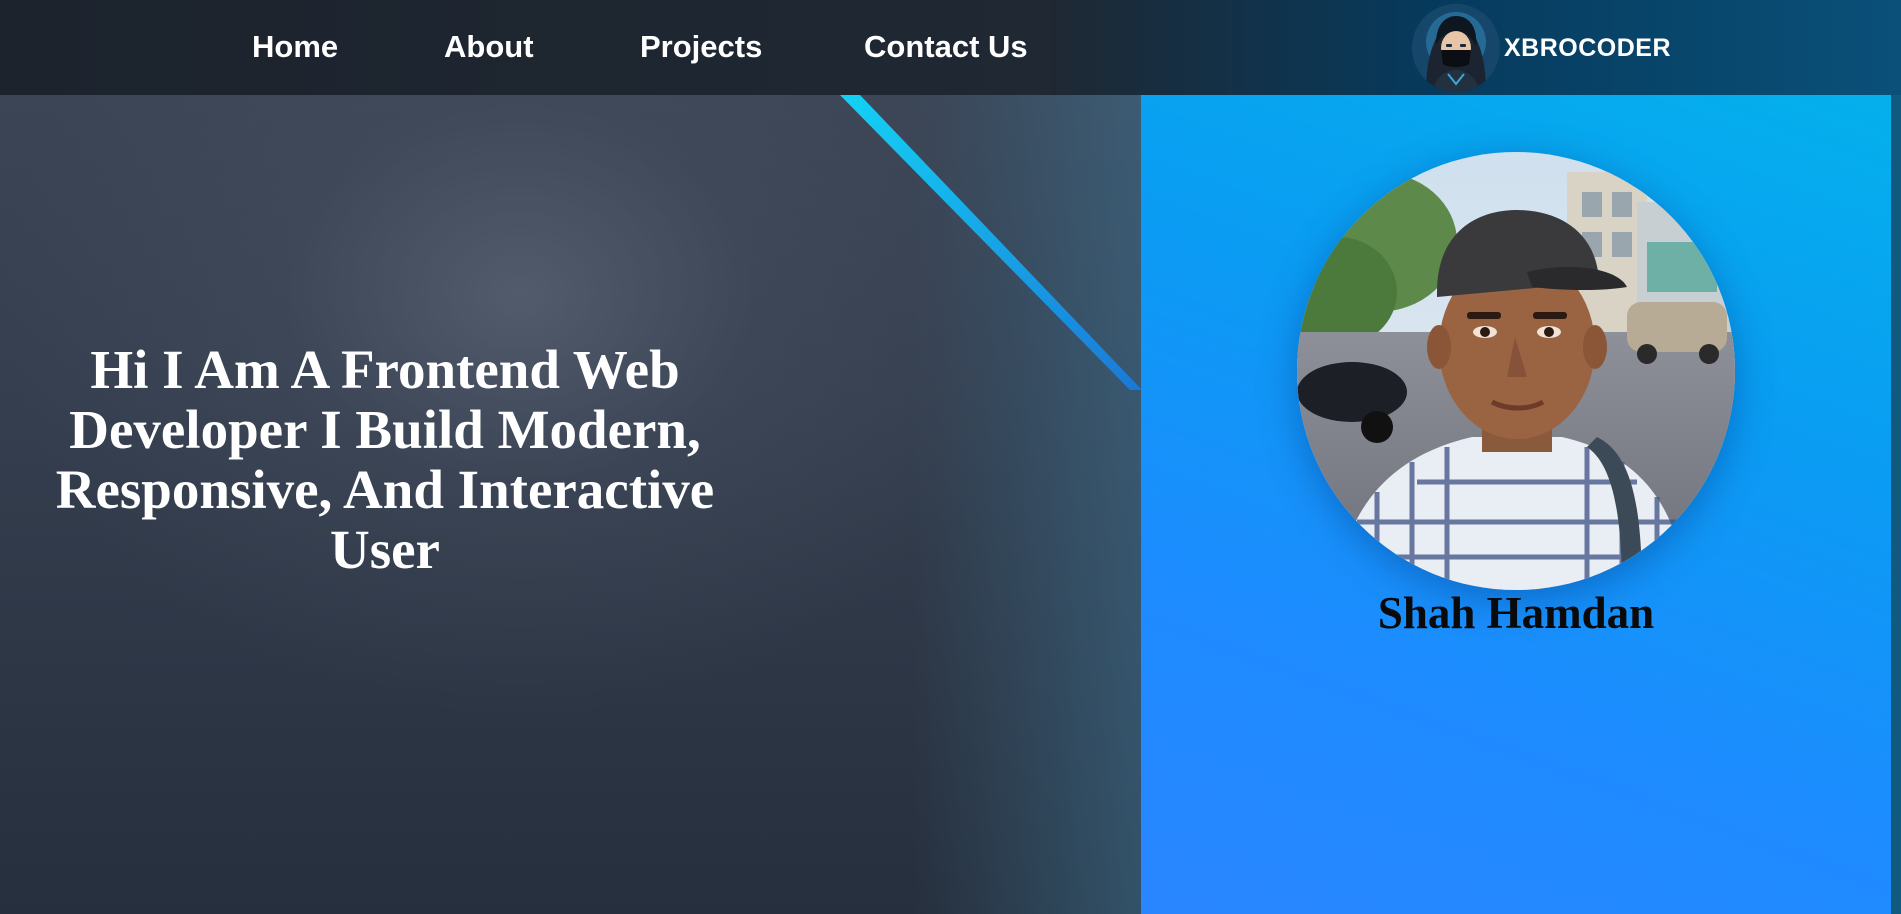 The image size is (1901, 914). What do you see at coordinates (1456, 48) in the screenshot?
I see `masked-coder-avatar-icon` at bounding box center [1456, 48].